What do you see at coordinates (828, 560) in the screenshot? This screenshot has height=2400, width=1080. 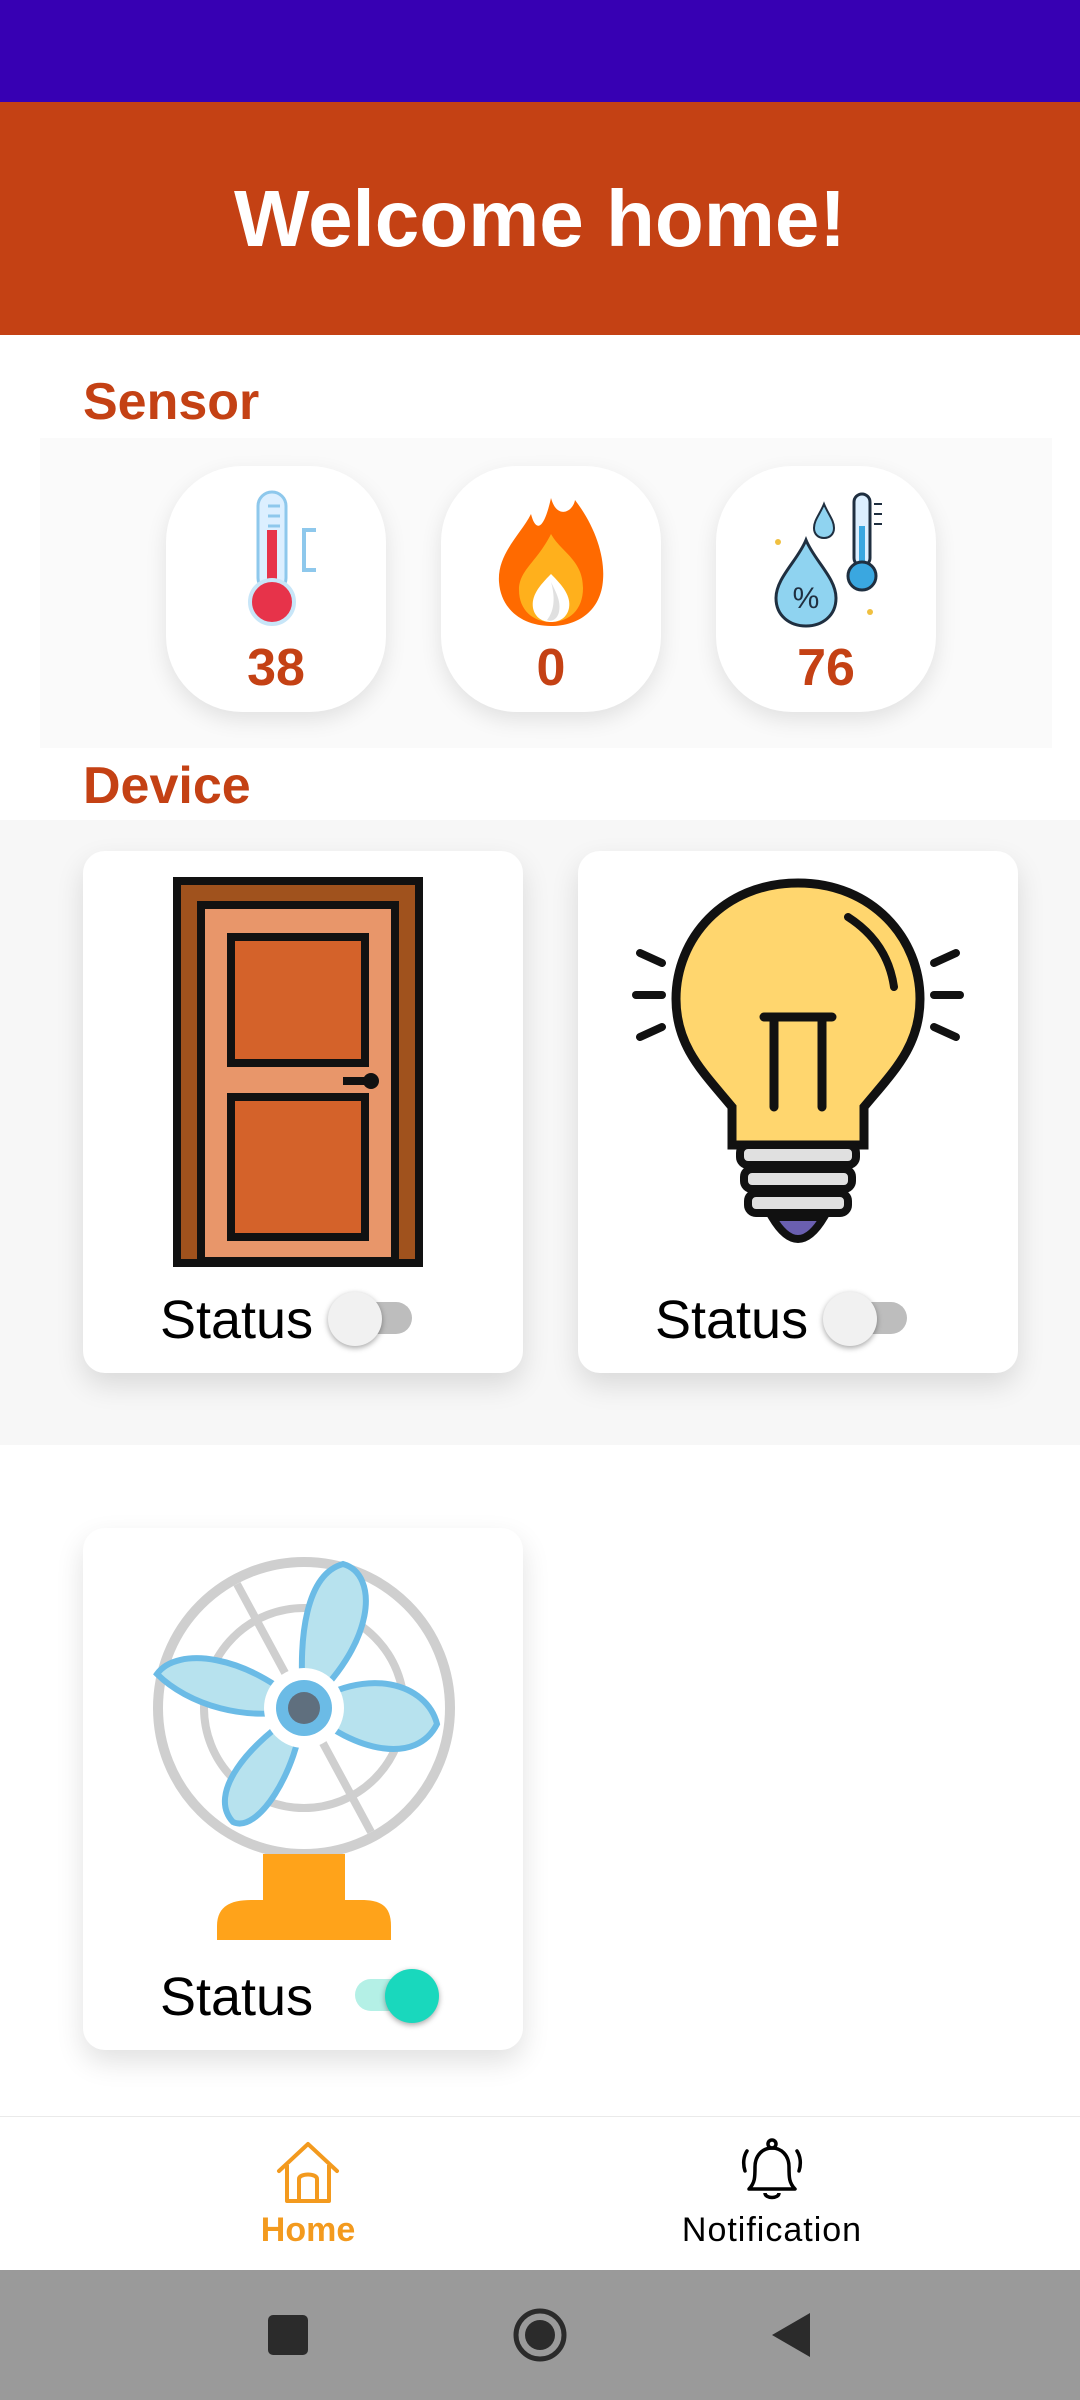 I see `humidity-icon: %` at bounding box center [828, 560].